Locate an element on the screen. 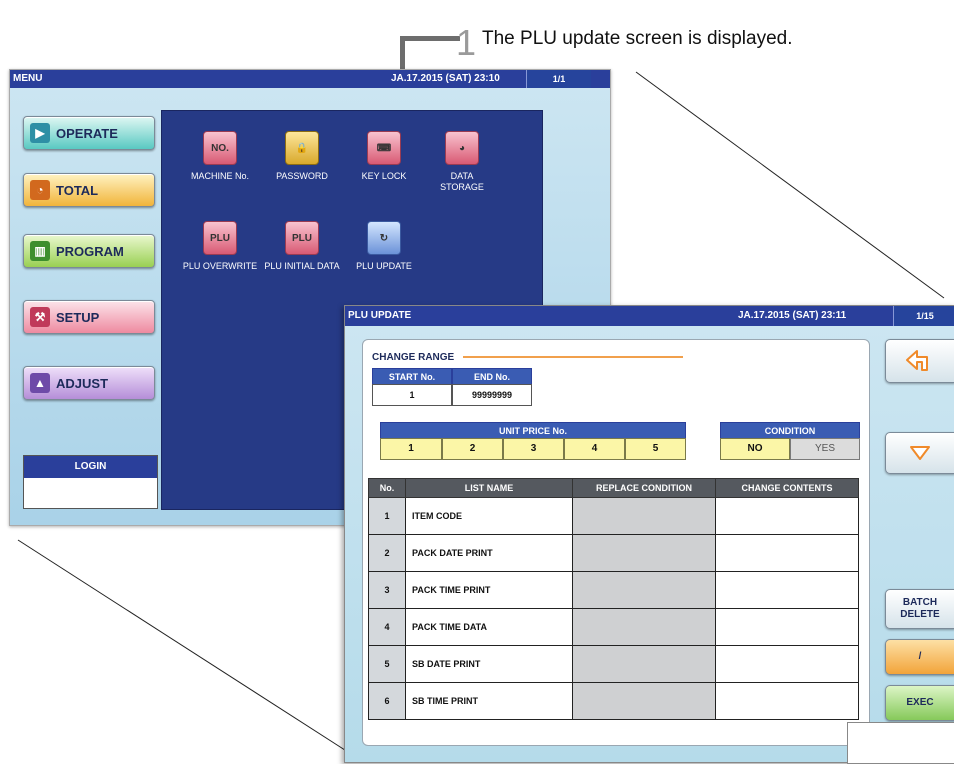 The image size is (954, 764). table-row: 4 PACK TIME DATA is located at coordinates (613, 627).